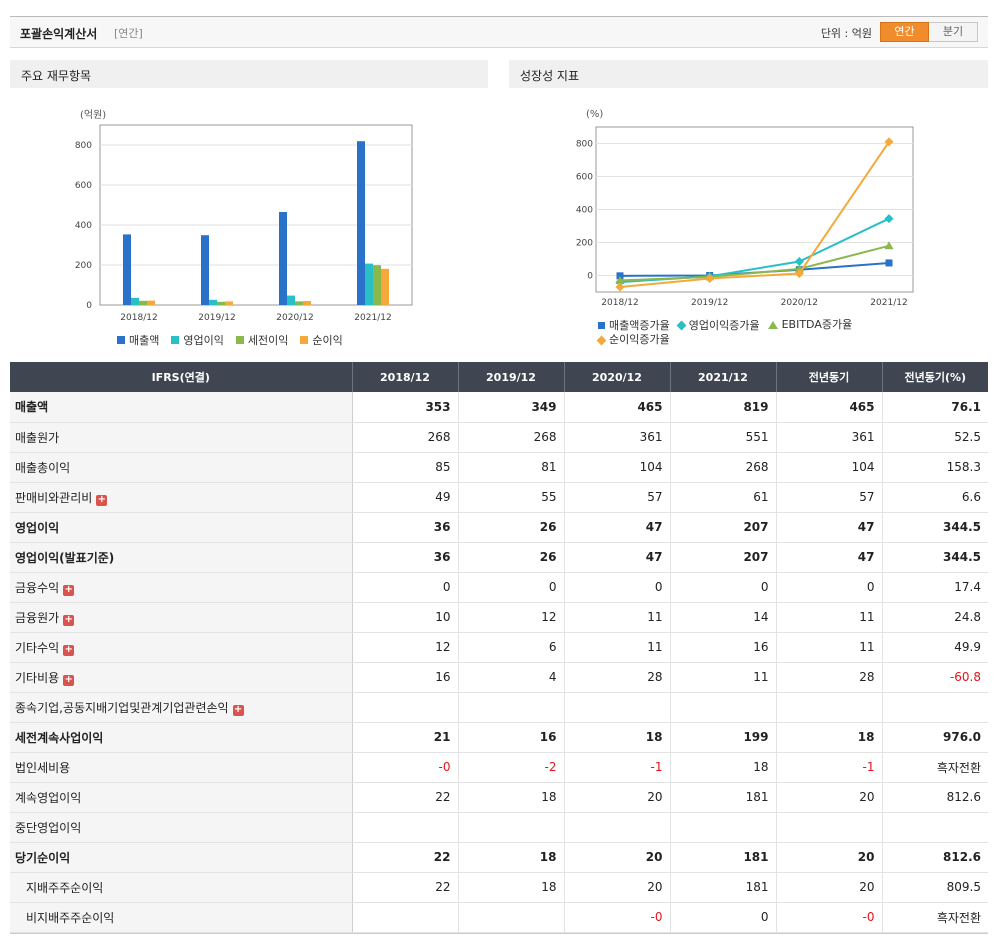 The width and height of the screenshot is (995, 946). I want to click on table-row: 금융원가 +10 12 11 14 11 24.8, so click(499, 617).